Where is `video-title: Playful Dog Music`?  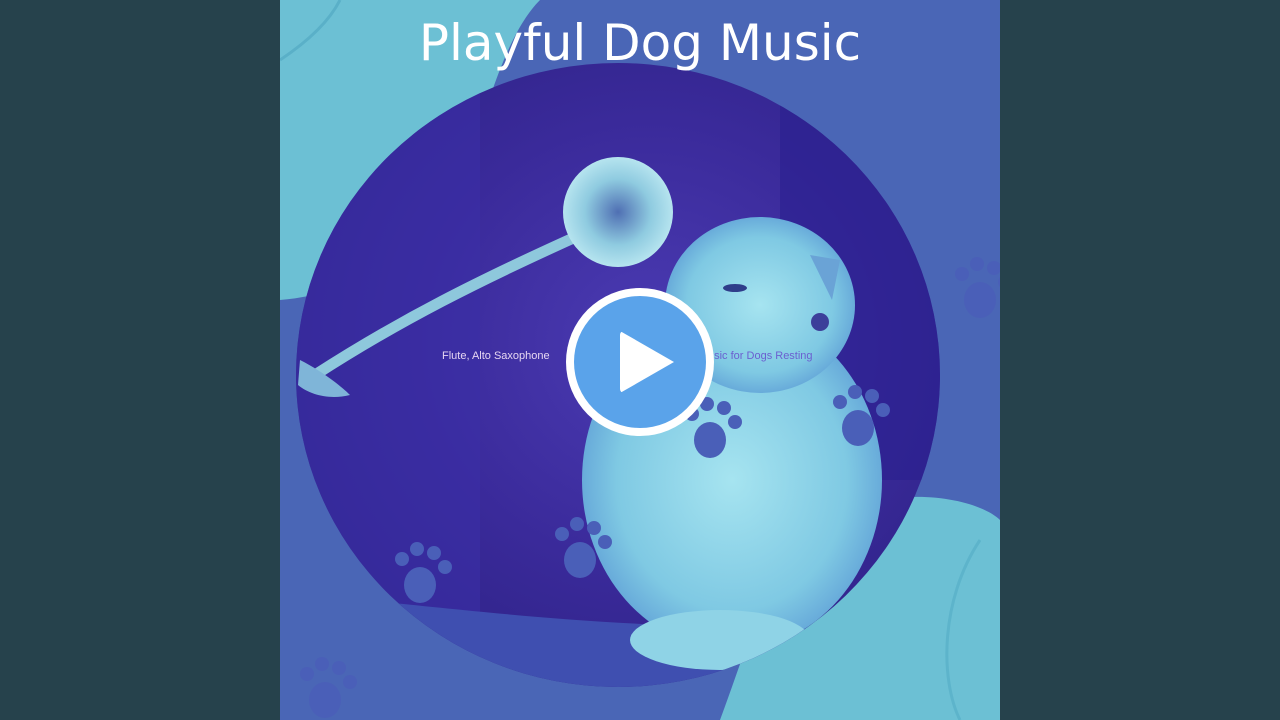
video-title: Playful Dog Music is located at coordinates (640, 43).